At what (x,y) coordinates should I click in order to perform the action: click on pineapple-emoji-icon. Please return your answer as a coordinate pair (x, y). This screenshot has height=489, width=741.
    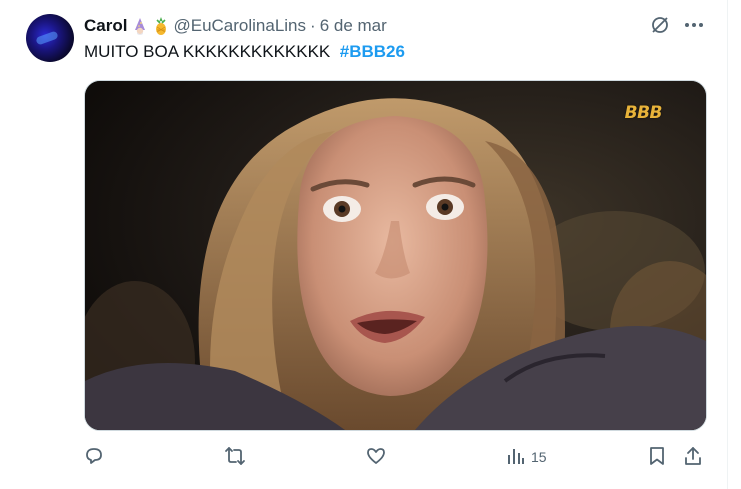
    Looking at the image, I should click on (161, 26).